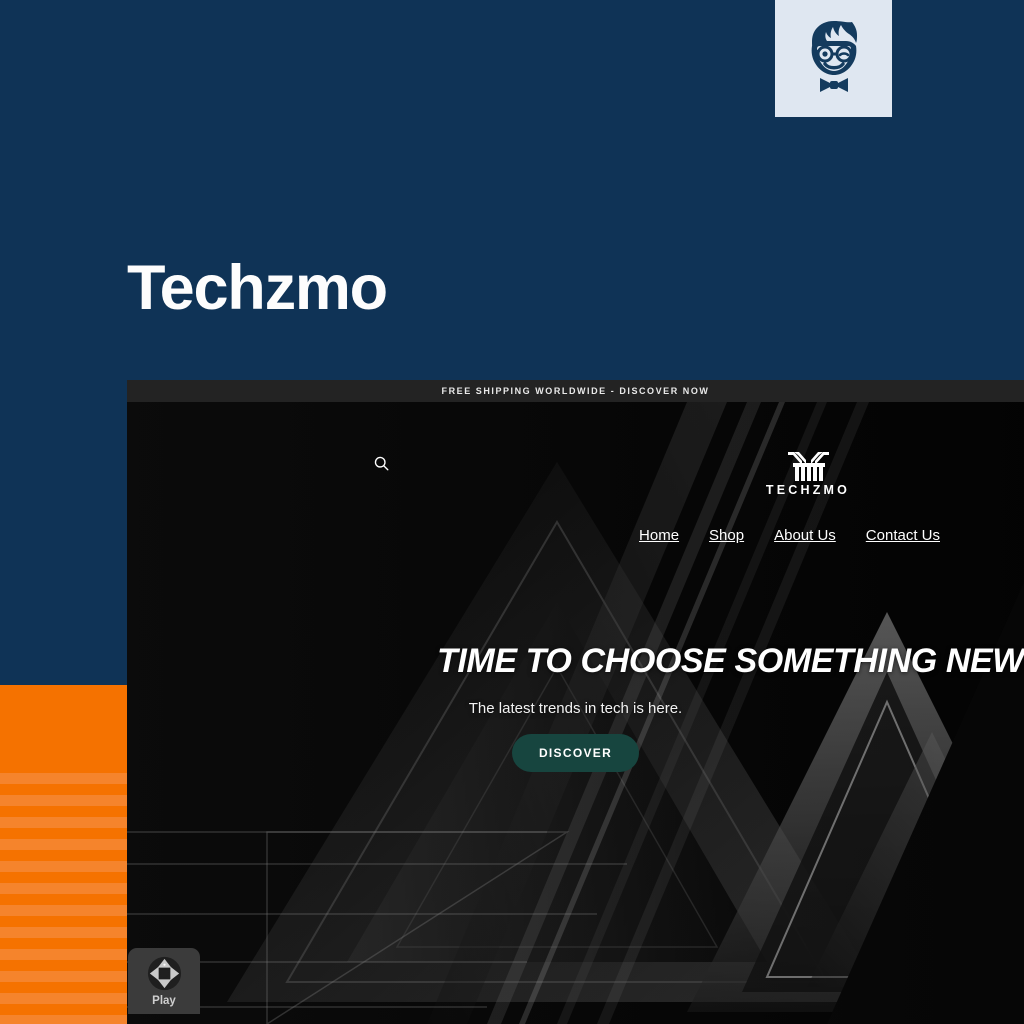 This screenshot has height=1024, width=1024. I want to click on announcement-bar: FREE SHIPPING WORLDWIDE - DISCOVER NOW, so click(575, 391).